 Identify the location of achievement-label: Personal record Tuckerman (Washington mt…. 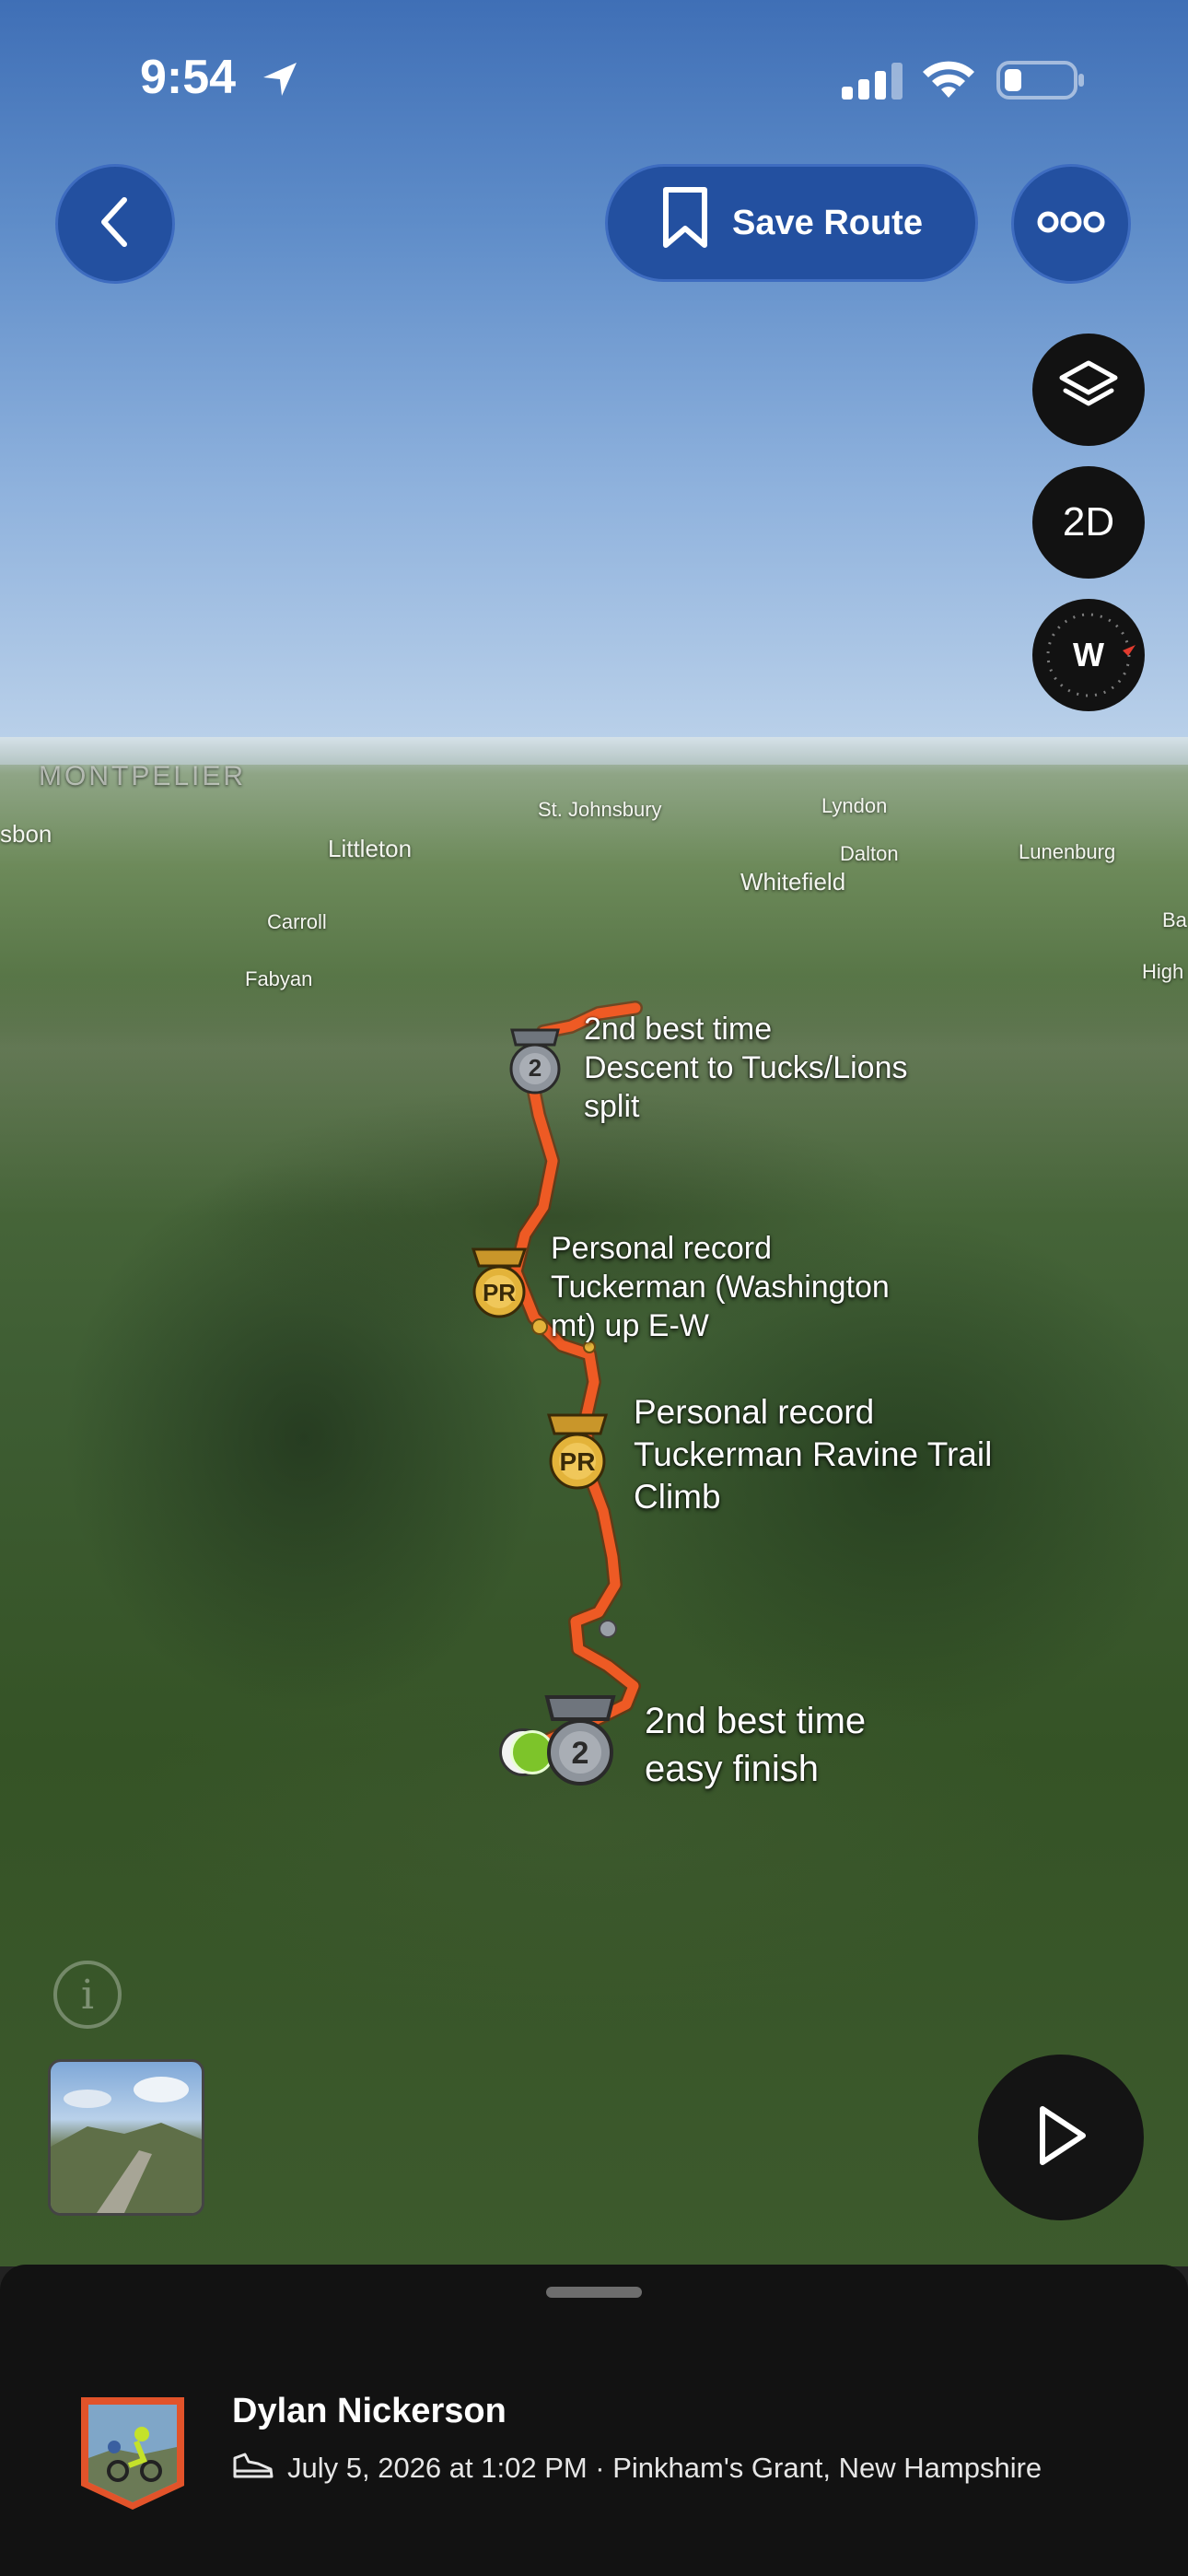
(720, 1287).